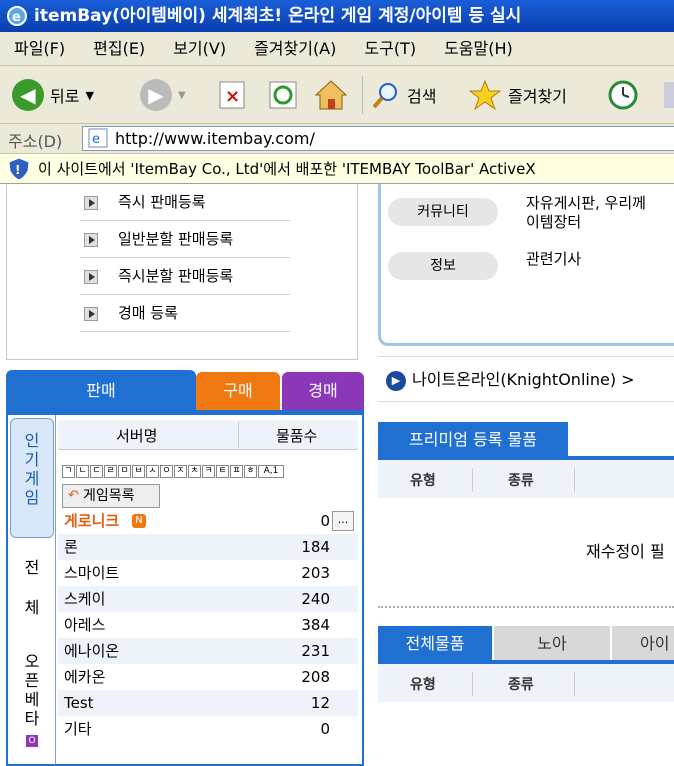 Image resolution: width=674 pixels, height=766 pixels. Describe the element at coordinates (39, 48) in the screenshot. I see `menu-file: 파일(F)` at that location.